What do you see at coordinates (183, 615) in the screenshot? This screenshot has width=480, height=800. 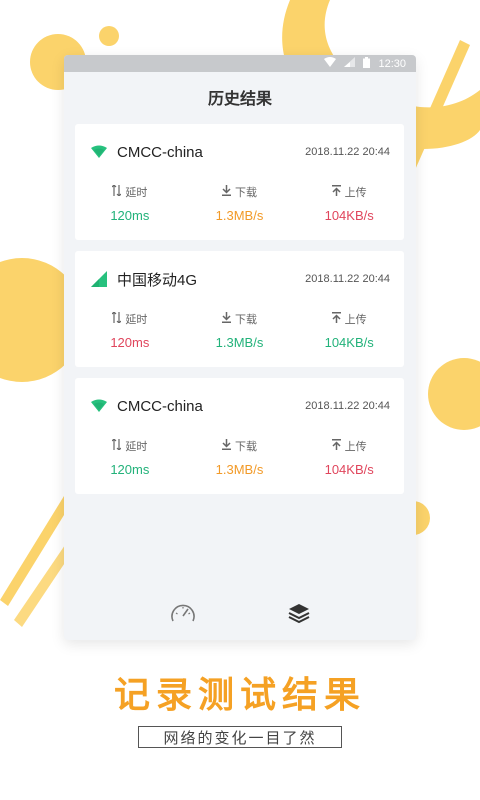 I see `speedometer-icon` at bounding box center [183, 615].